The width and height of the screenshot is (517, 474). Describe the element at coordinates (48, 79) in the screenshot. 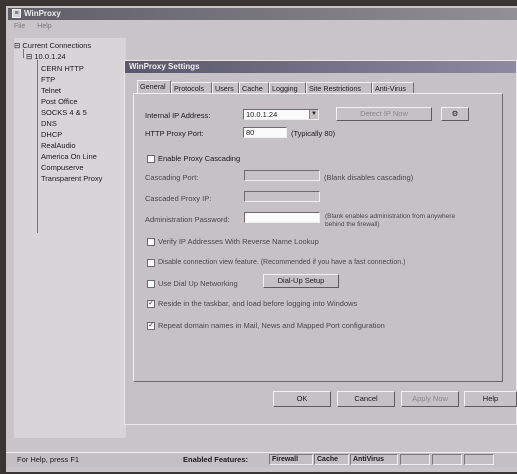

I see `tree-item-ftp: FTP` at that location.